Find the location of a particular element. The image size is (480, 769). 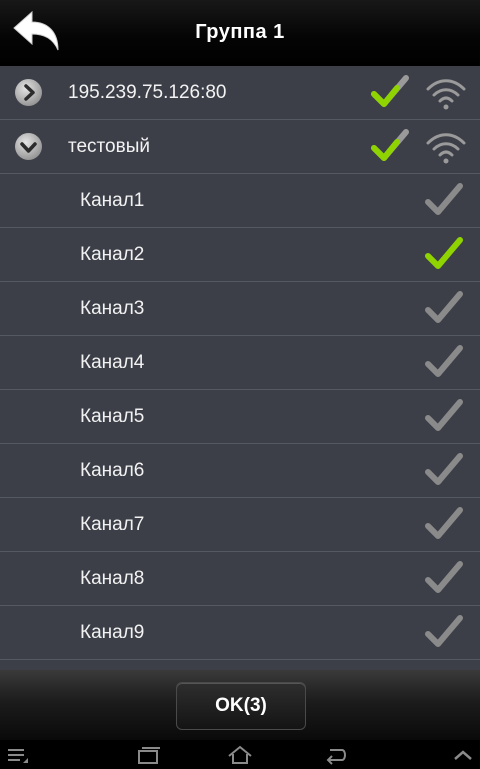

menu-icon is located at coordinates (18, 755).